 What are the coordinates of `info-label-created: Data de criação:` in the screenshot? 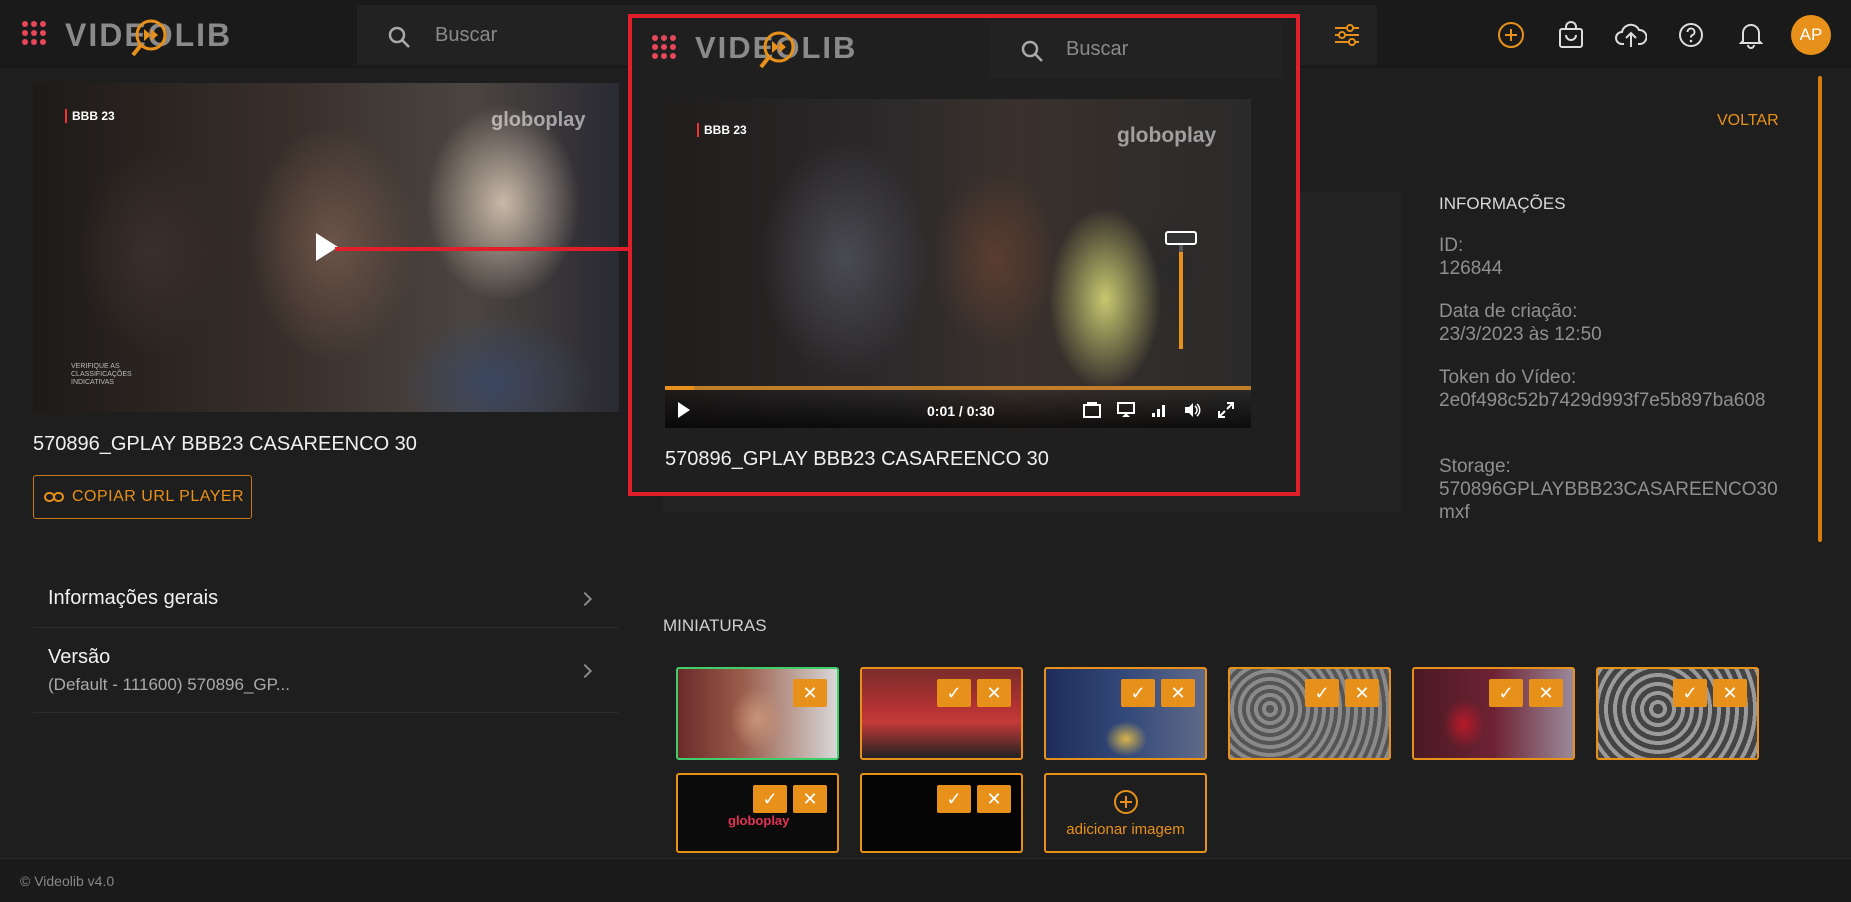 It's located at (1508, 311).